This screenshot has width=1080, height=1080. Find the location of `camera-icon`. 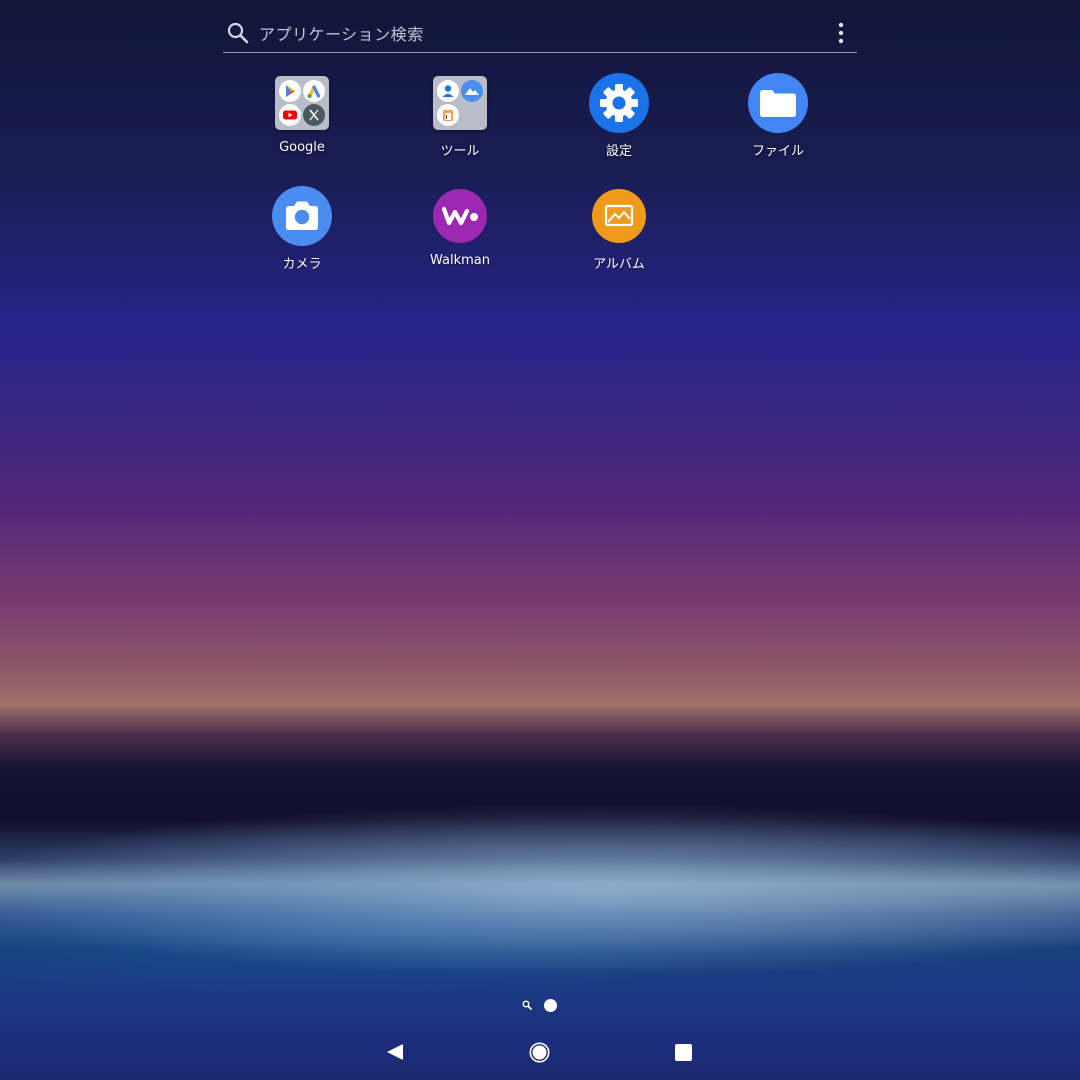

camera-icon is located at coordinates (302, 216).